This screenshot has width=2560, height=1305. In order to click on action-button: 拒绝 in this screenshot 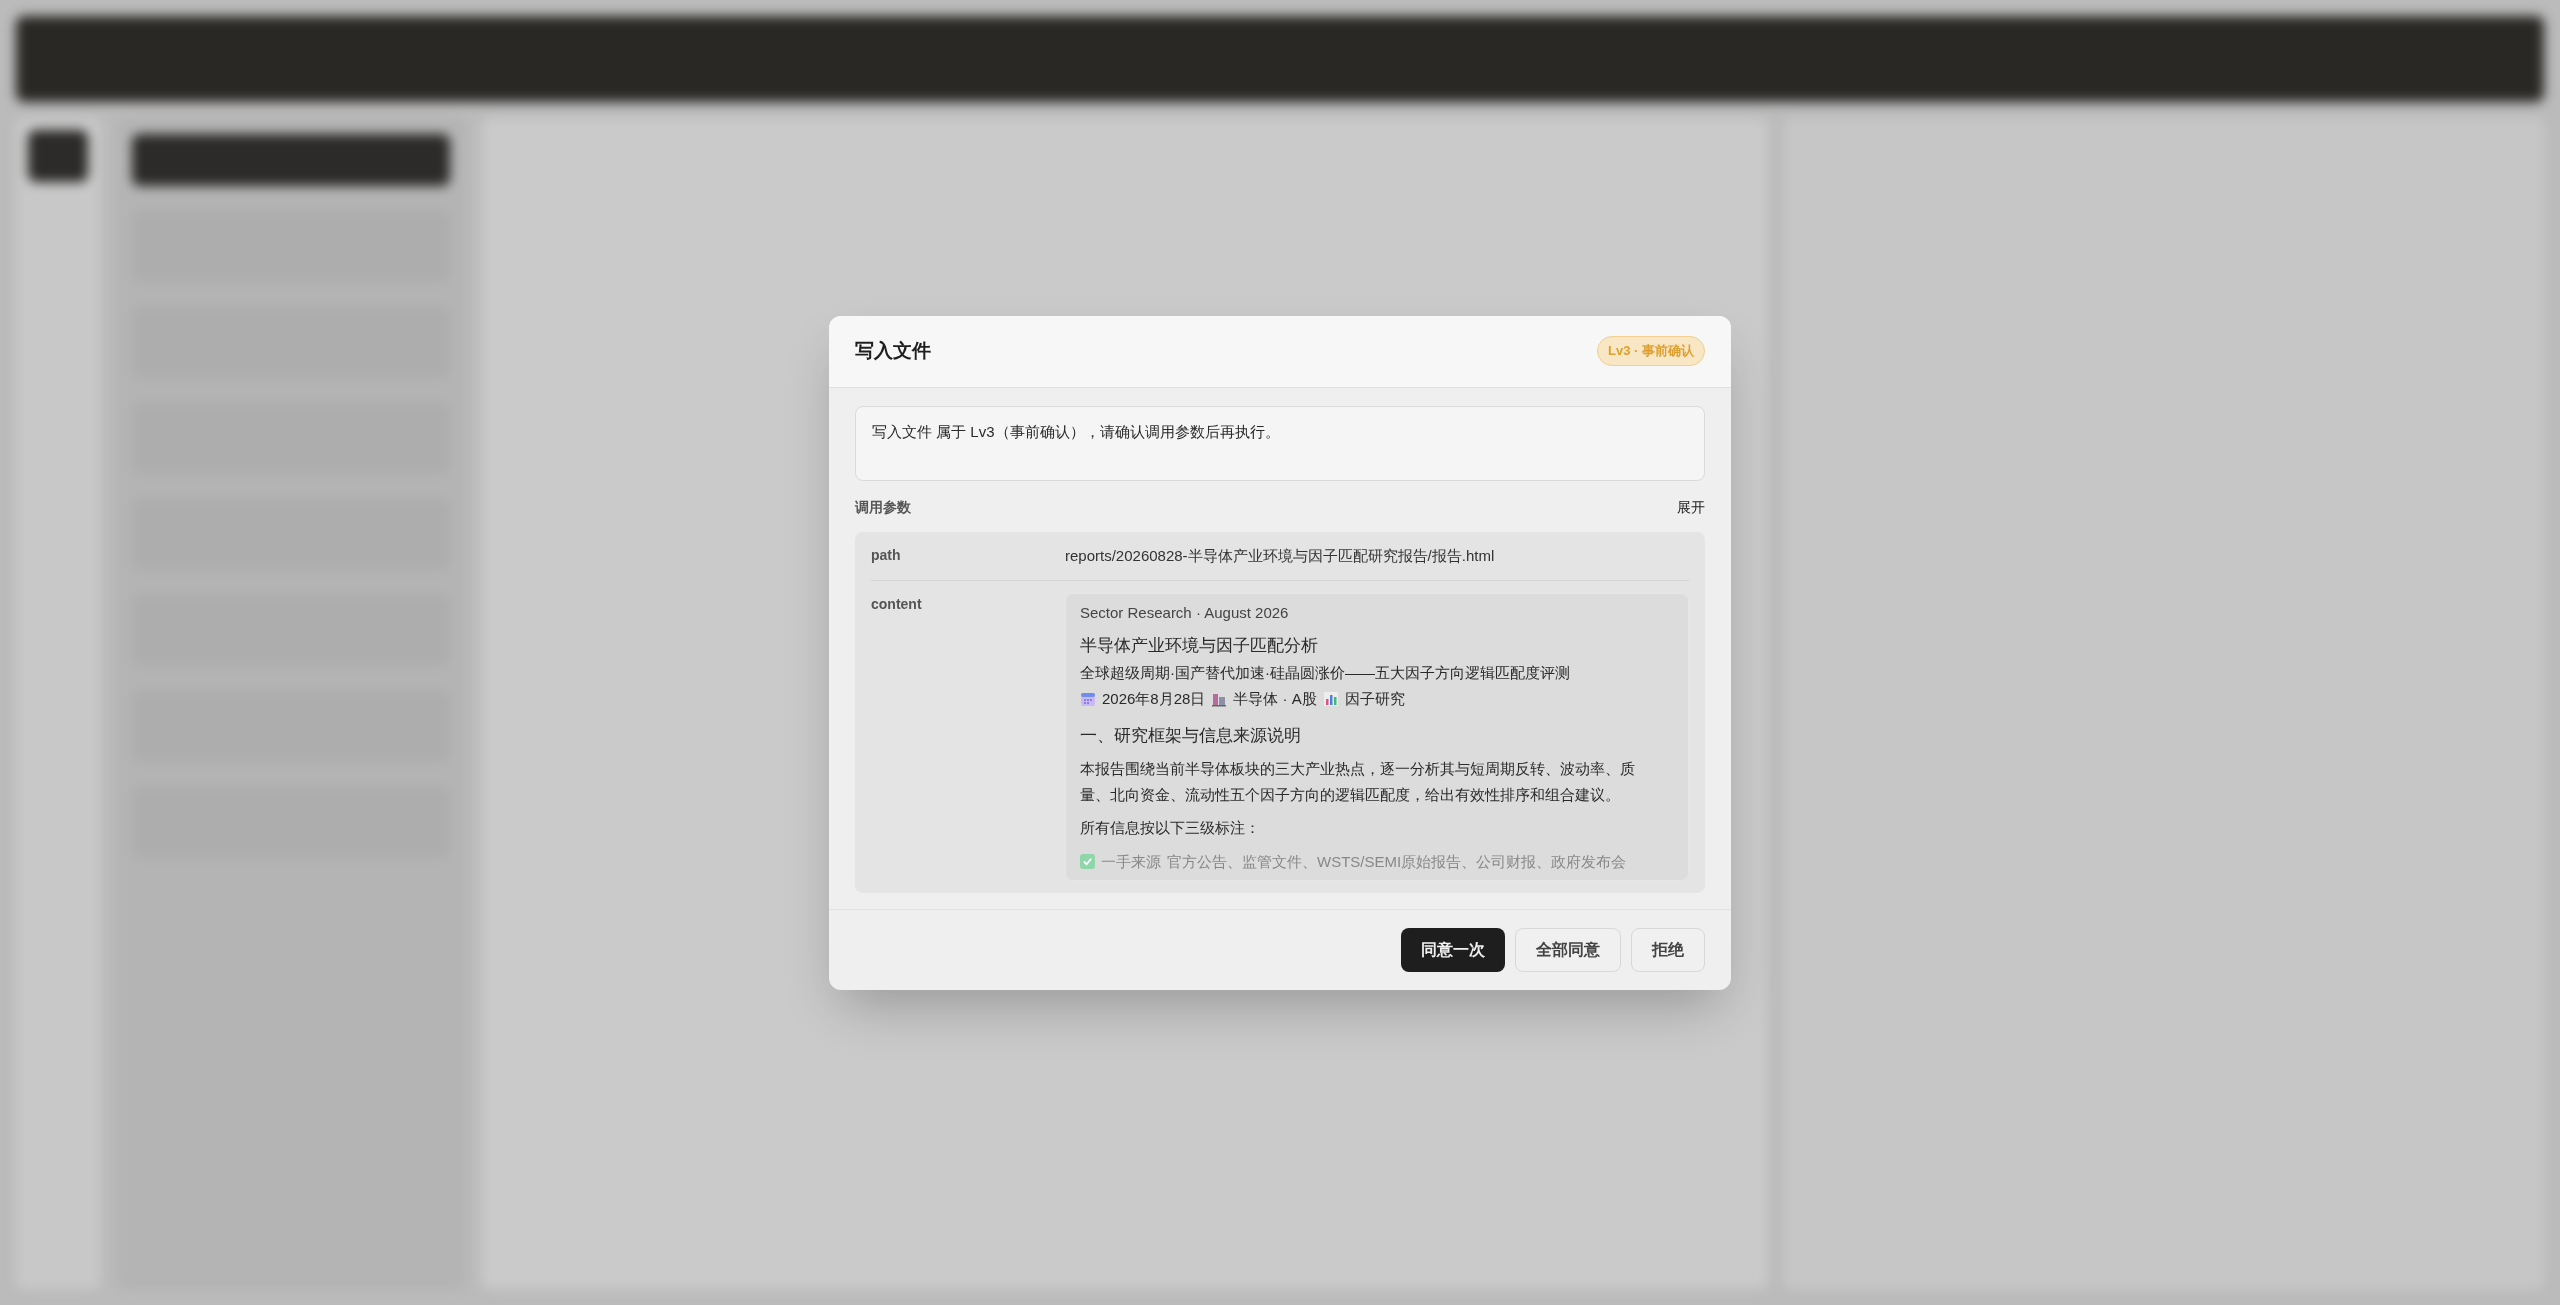, I will do `click(1668, 949)`.